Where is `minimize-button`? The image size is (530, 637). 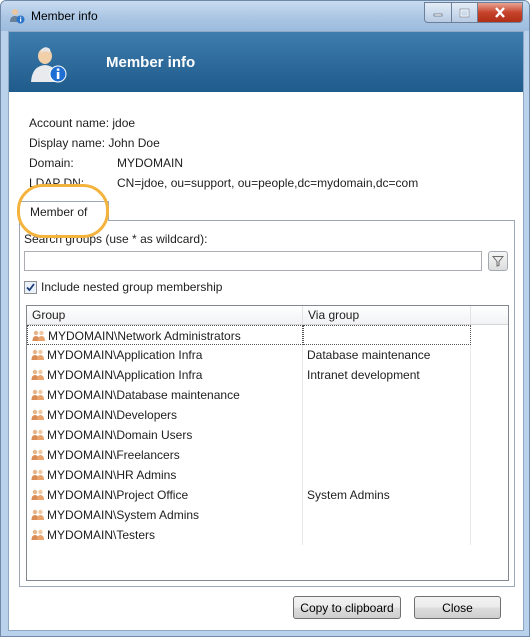
minimize-button is located at coordinates (438, 12).